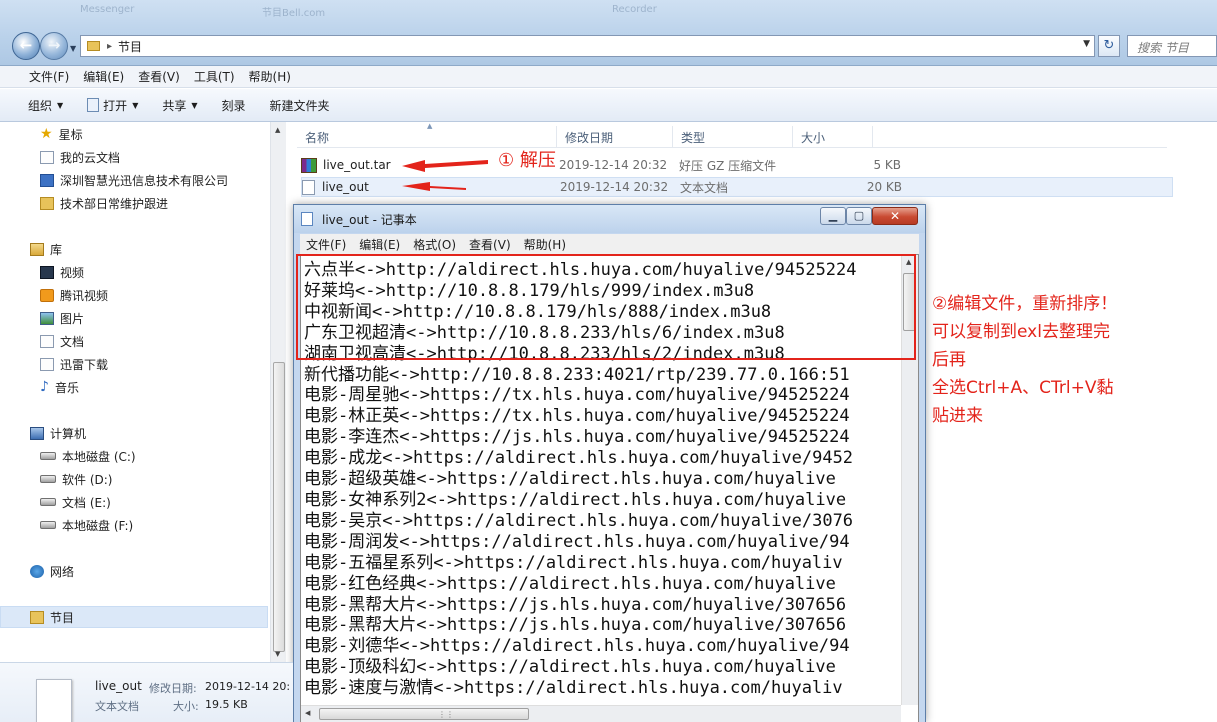 The width and height of the screenshot is (1217, 722). Describe the element at coordinates (308, 187) in the screenshot. I see `text-file-icon` at that location.